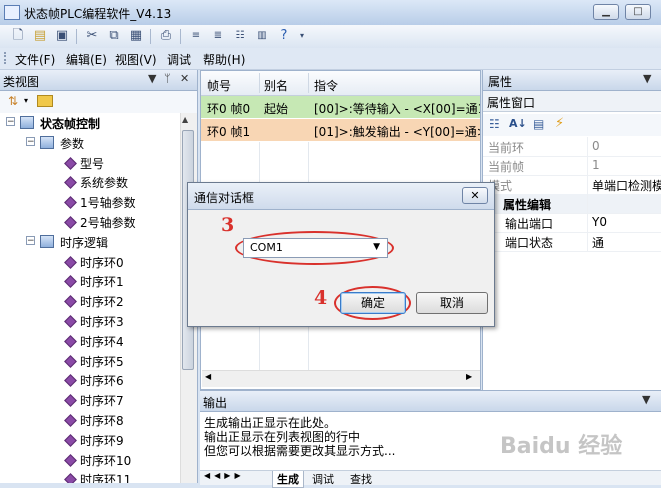 Image resolution: width=661 pixels, height=488 pixels. What do you see at coordinates (40, 36) in the screenshot?
I see `open-folder-icon: ▤` at bounding box center [40, 36].